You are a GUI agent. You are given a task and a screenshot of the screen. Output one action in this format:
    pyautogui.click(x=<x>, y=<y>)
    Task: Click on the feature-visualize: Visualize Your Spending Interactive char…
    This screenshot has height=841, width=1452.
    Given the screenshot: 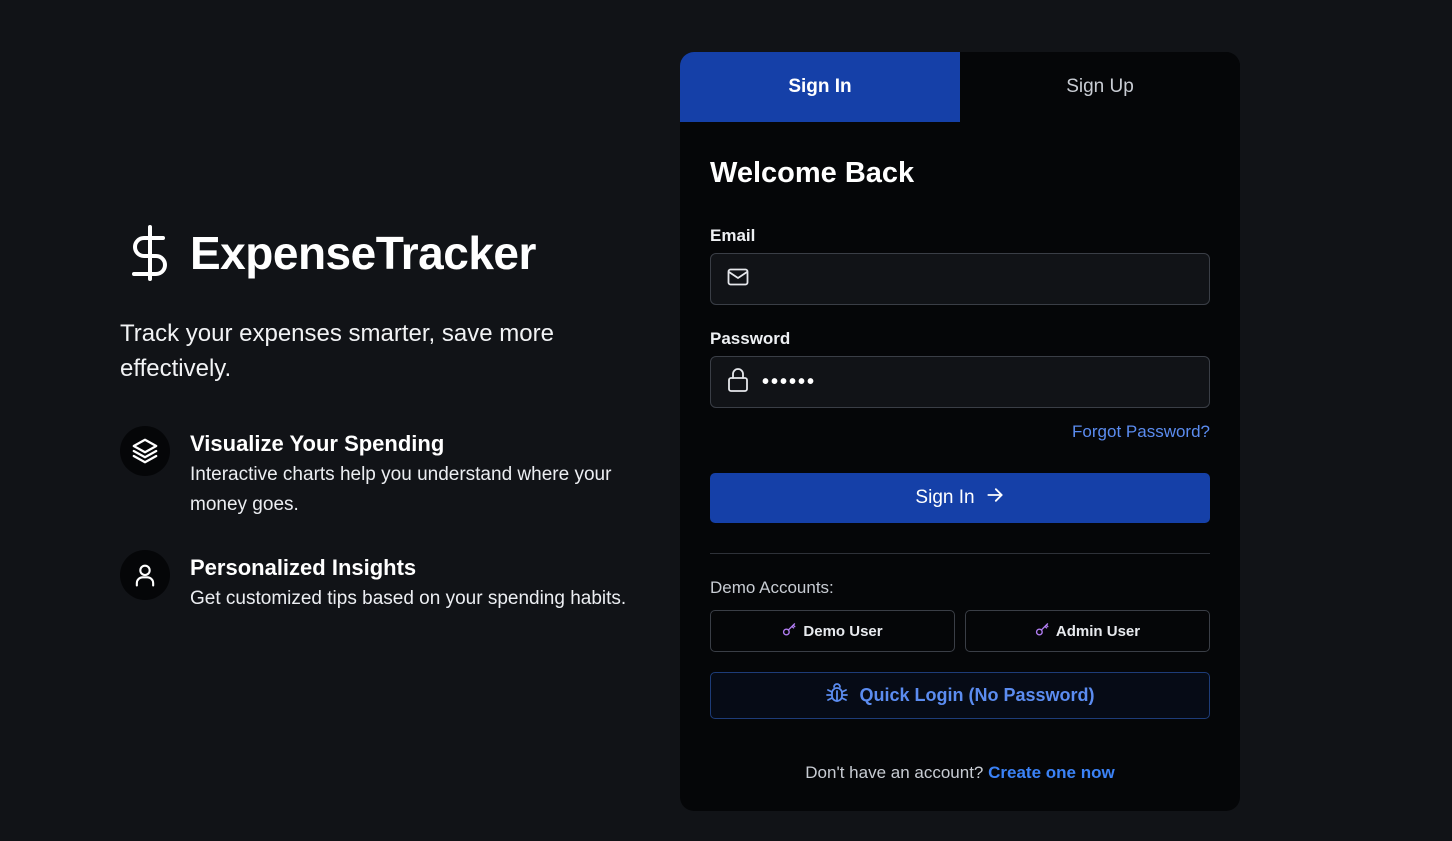 What is the action you would take?
    pyautogui.click(x=390, y=473)
    